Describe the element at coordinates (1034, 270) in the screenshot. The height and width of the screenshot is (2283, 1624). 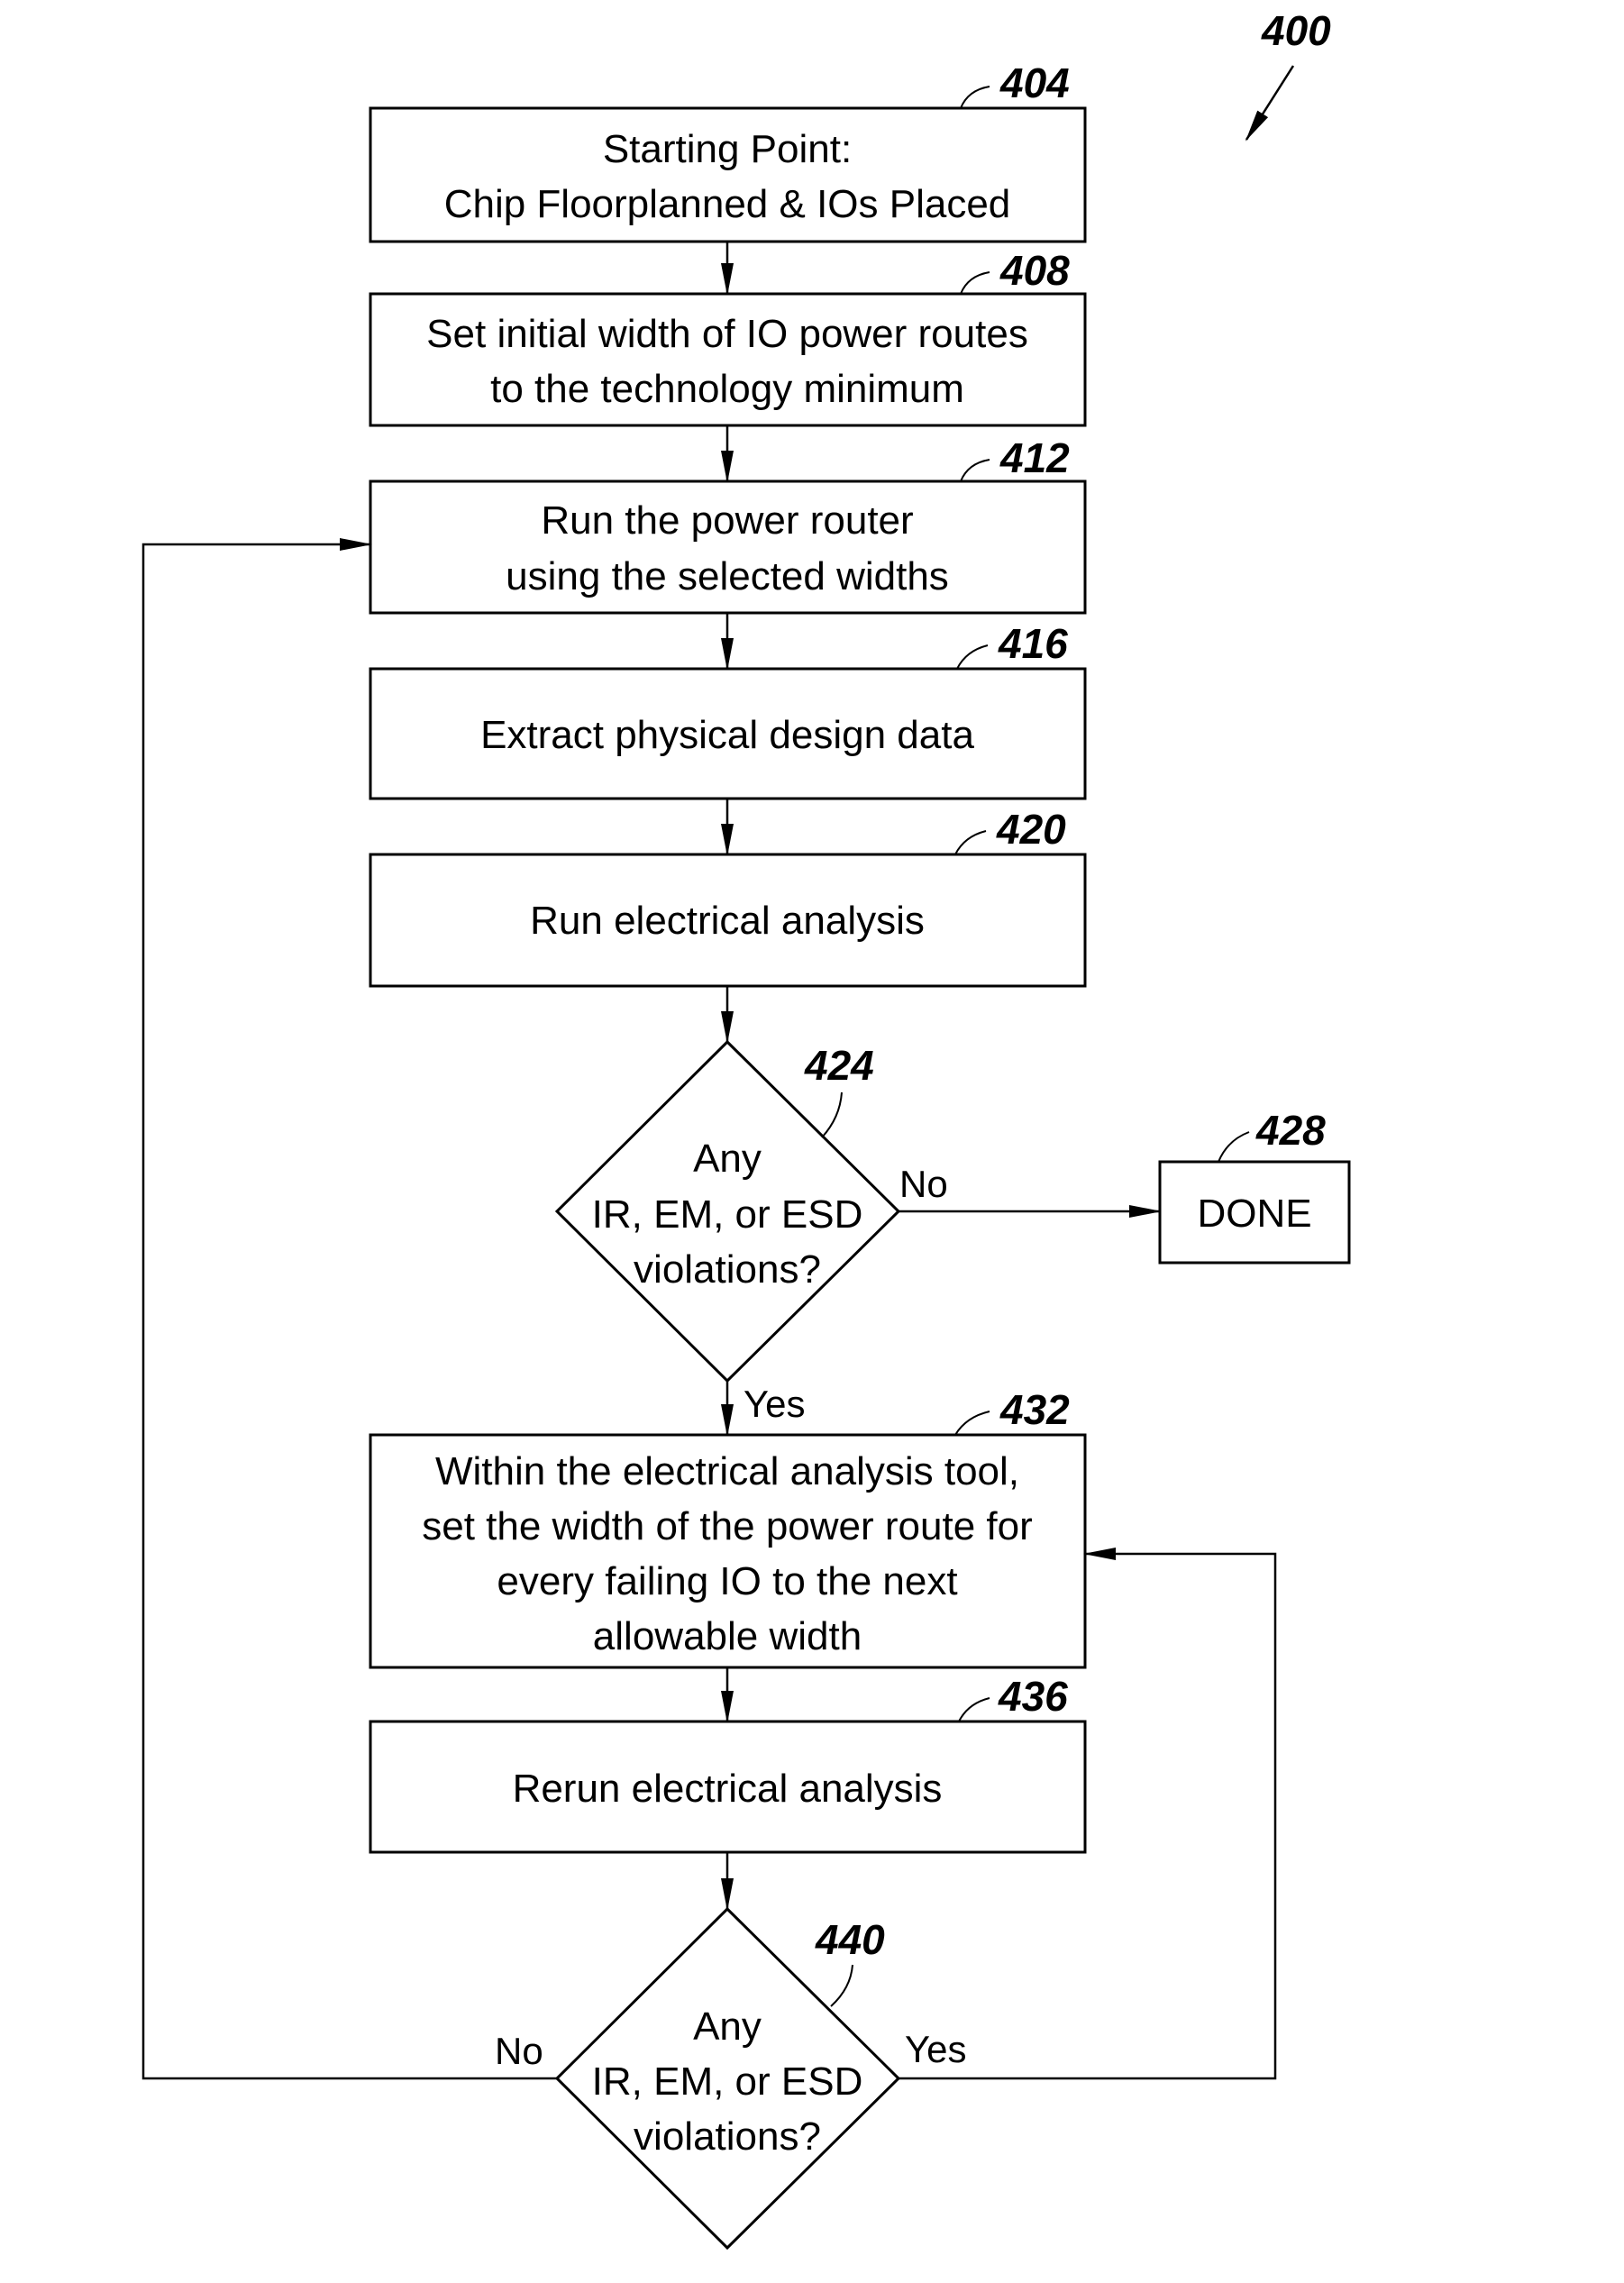
I see `ref-408: 408` at that location.